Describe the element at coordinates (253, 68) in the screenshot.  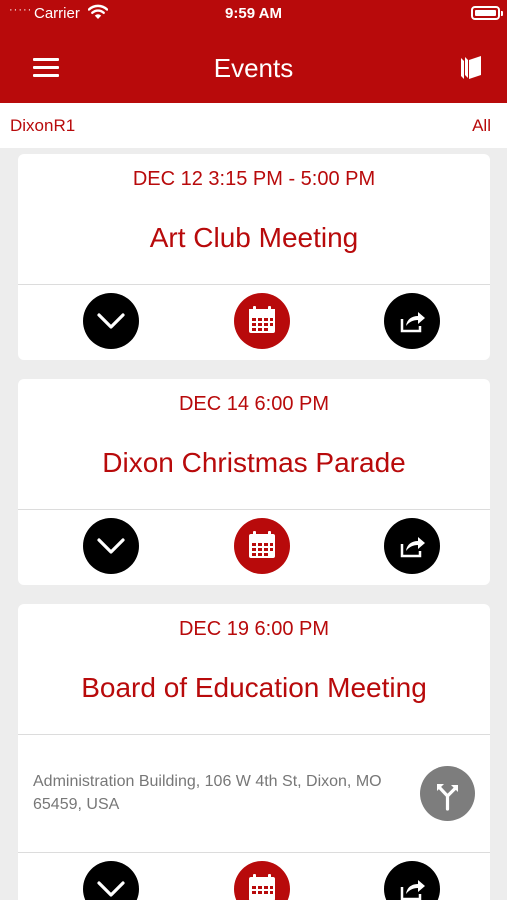
I see `page-title: Events` at that location.